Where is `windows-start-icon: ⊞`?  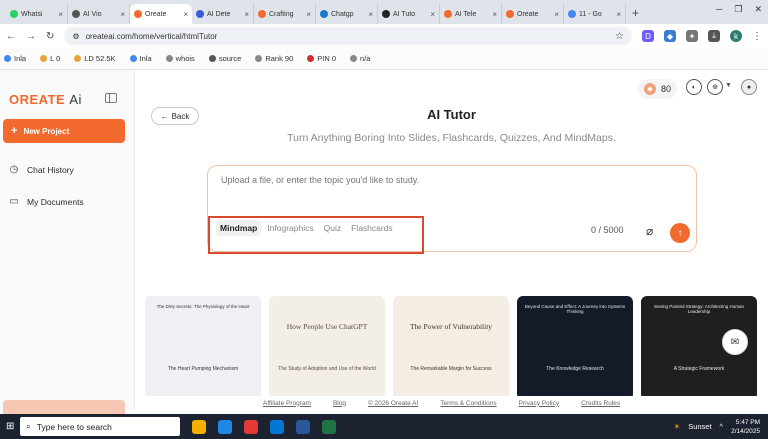 windows-start-icon: ⊞ is located at coordinates (10, 426).